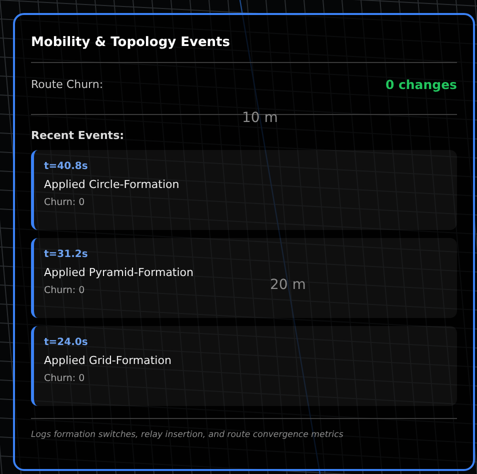 This screenshot has height=474, width=477. I want to click on event-description: Applied Circle-Formation, so click(112, 184).